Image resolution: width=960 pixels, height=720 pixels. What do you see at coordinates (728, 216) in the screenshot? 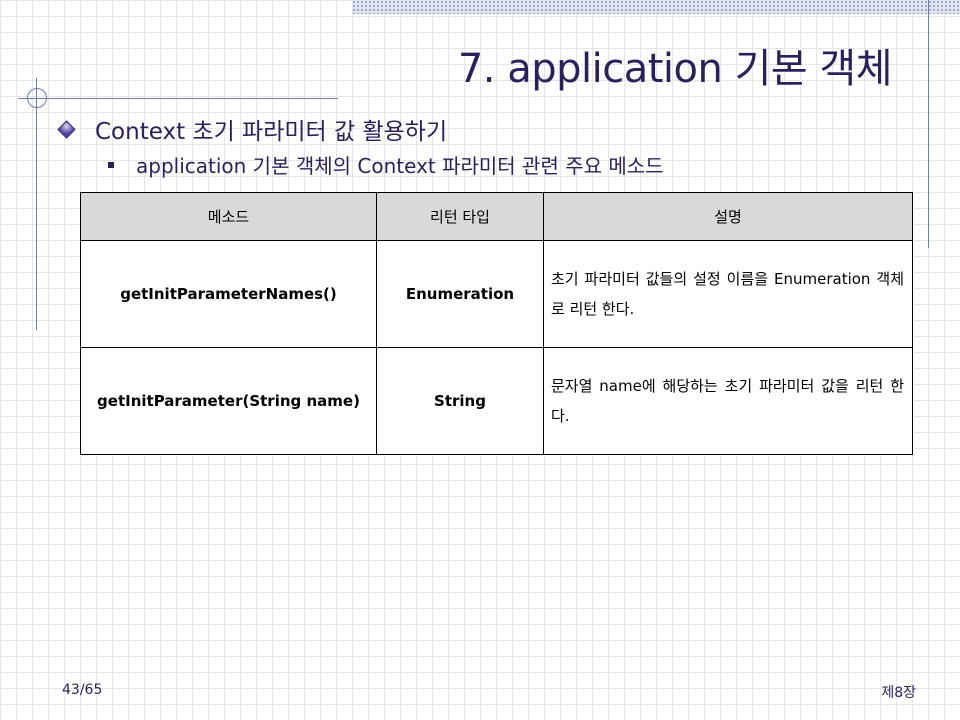
I see `header-description: 설명` at bounding box center [728, 216].